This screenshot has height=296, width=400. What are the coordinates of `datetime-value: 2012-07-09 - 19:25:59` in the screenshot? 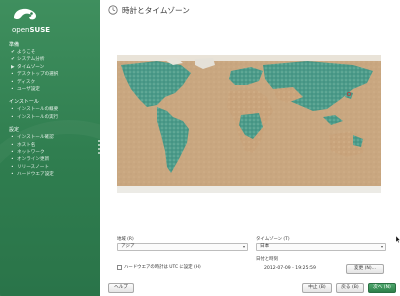 It's located at (290, 268).